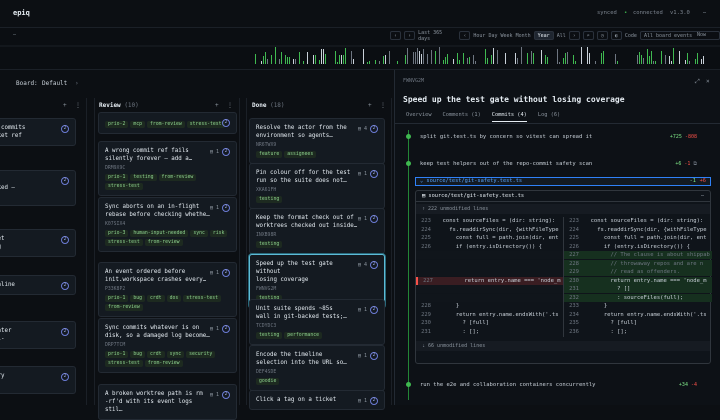  I want to click on tab-log: Log (6), so click(549, 117).